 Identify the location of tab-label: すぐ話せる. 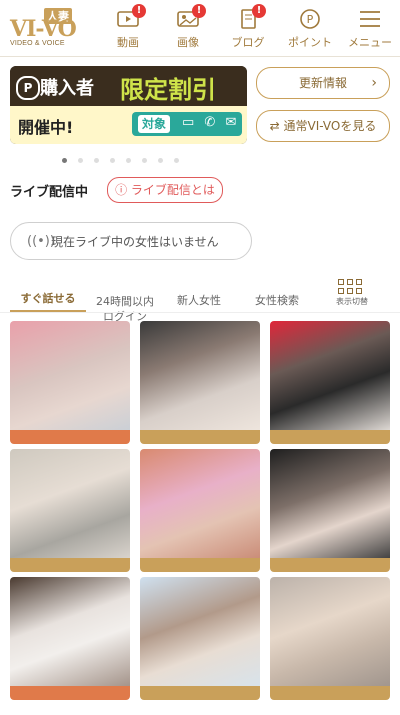
(48, 298).